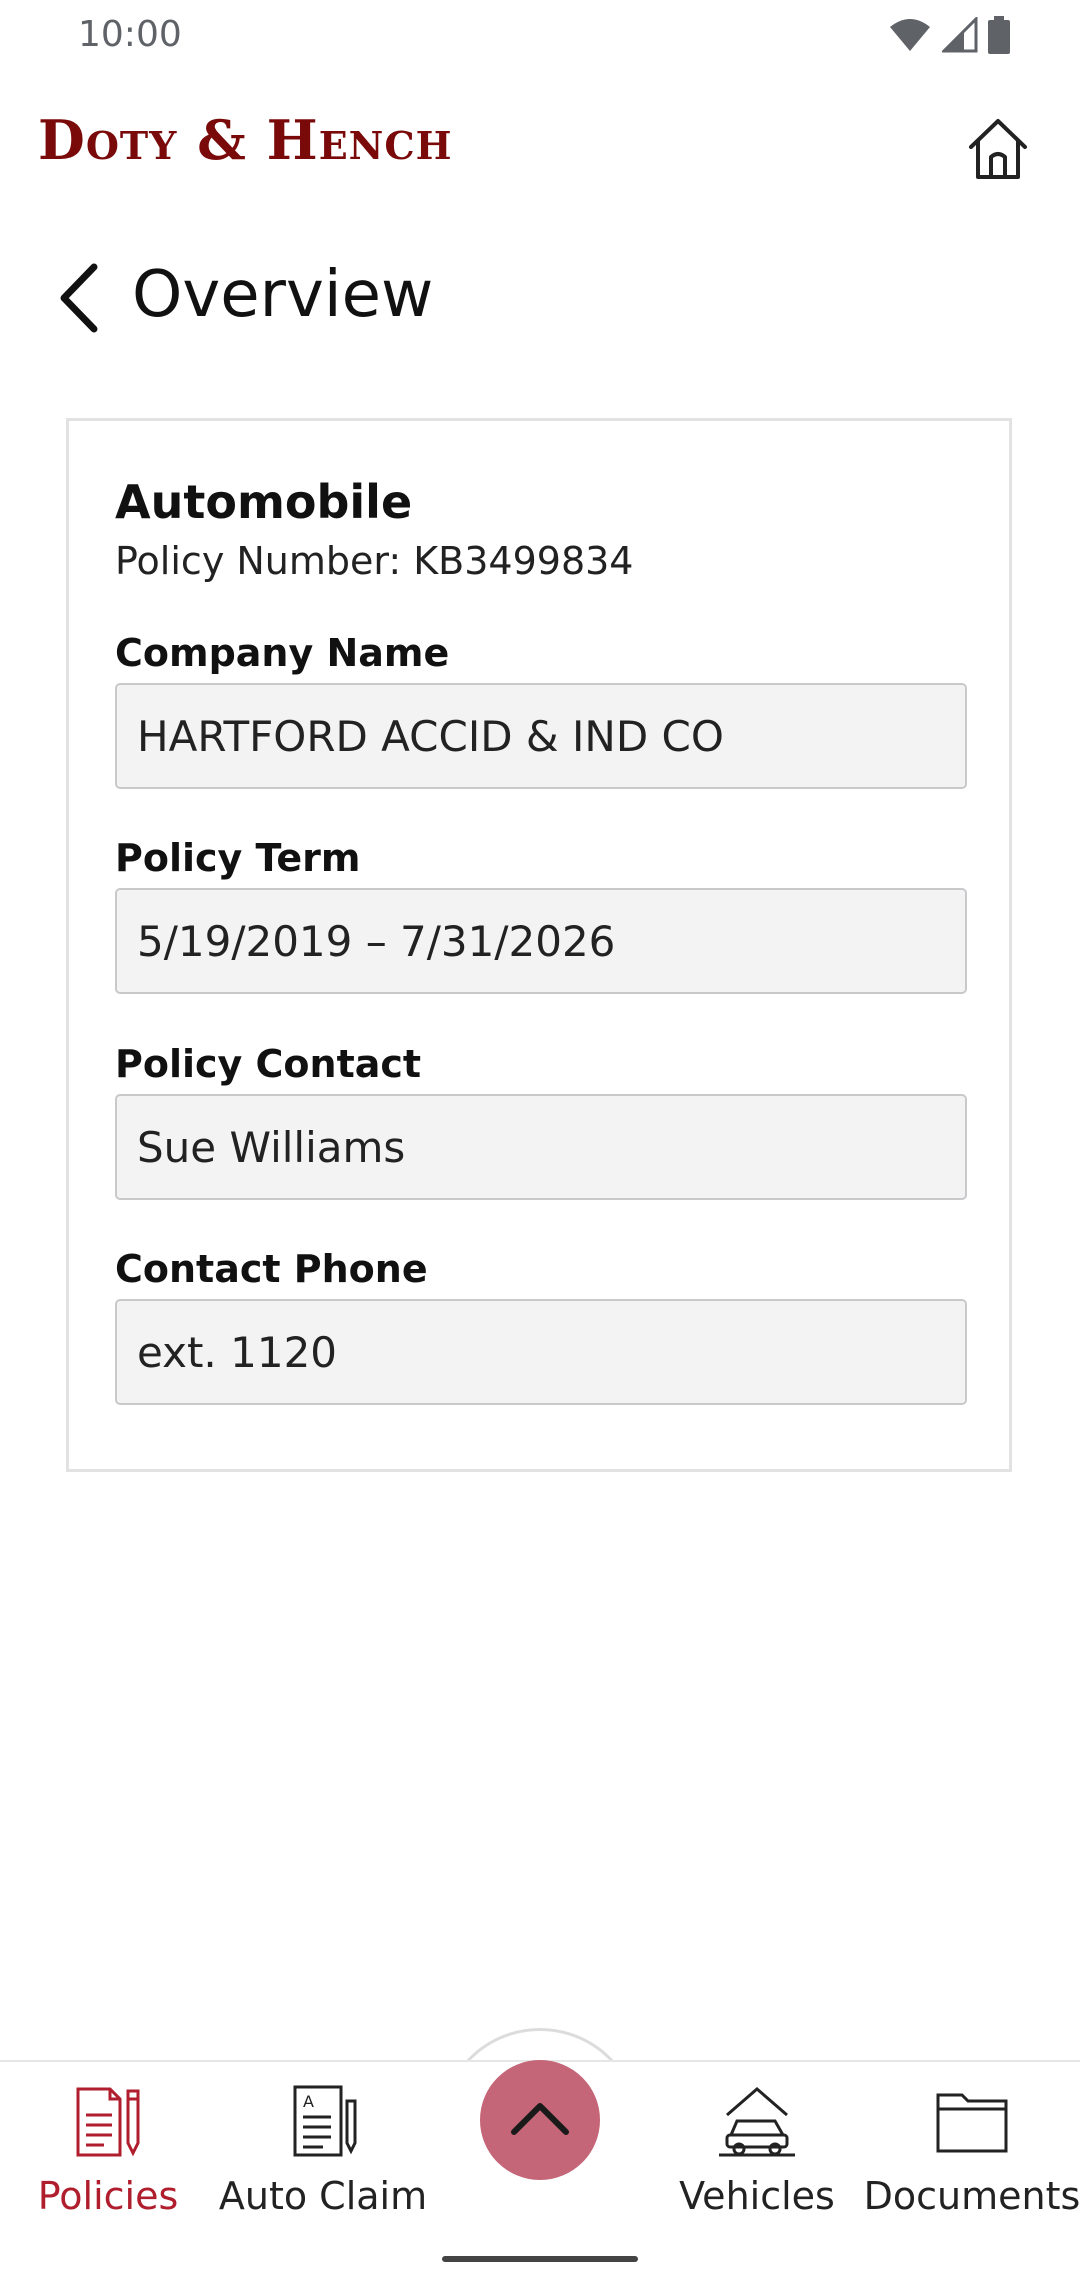 The image size is (1080, 2280). Describe the element at coordinates (268, 1064) in the screenshot. I see `policy-contact-label: Policy Contact` at that location.